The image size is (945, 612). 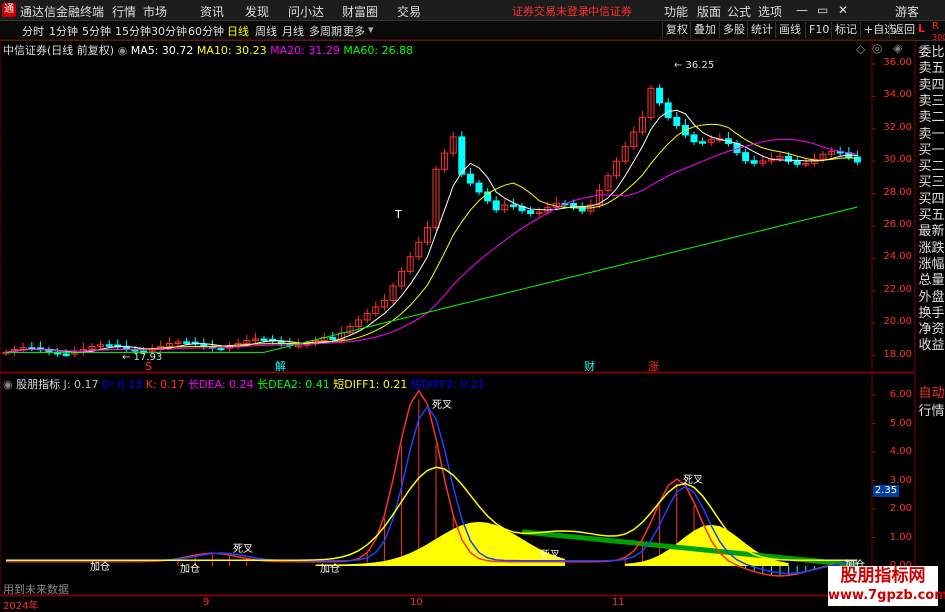 What do you see at coordinates (447, 384) in the screenshot?
I see `short-diff2-value: 短DIFF2: 0.21` at bounding box center [447, 384].